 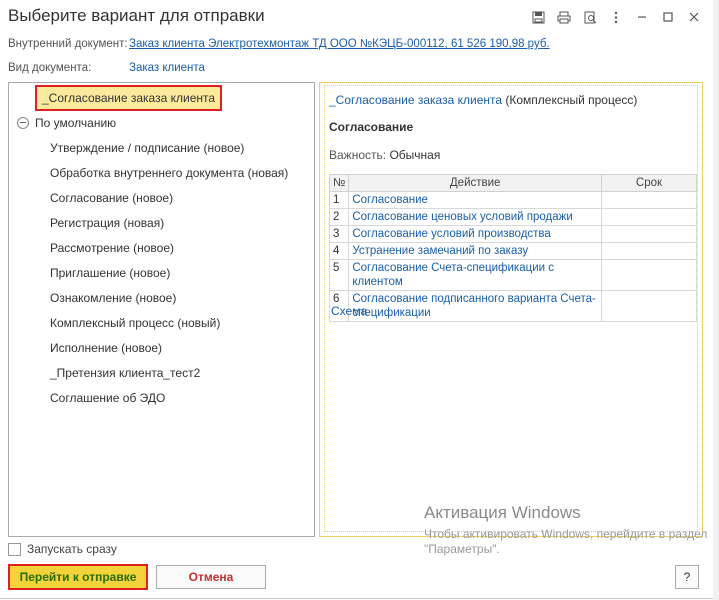 What do you see at coordinates (106, 348) in the screenshot?
I see `tree-item: Исполнение (новое)` at bounding box center [106, 348].